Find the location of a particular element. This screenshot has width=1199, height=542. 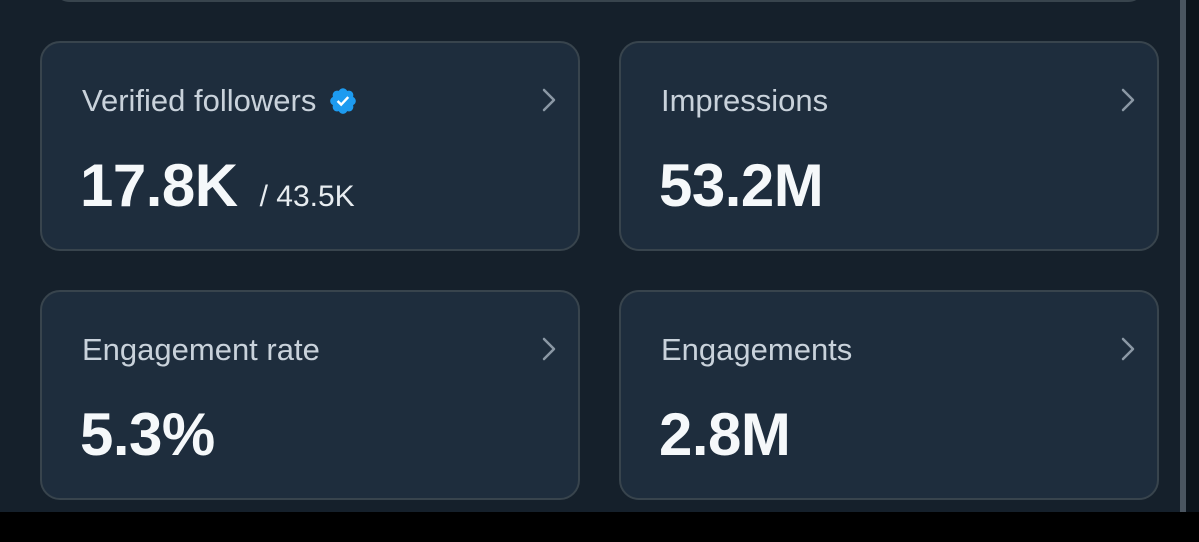

impressions-label: Impressions is located at coordinates (745, 100).